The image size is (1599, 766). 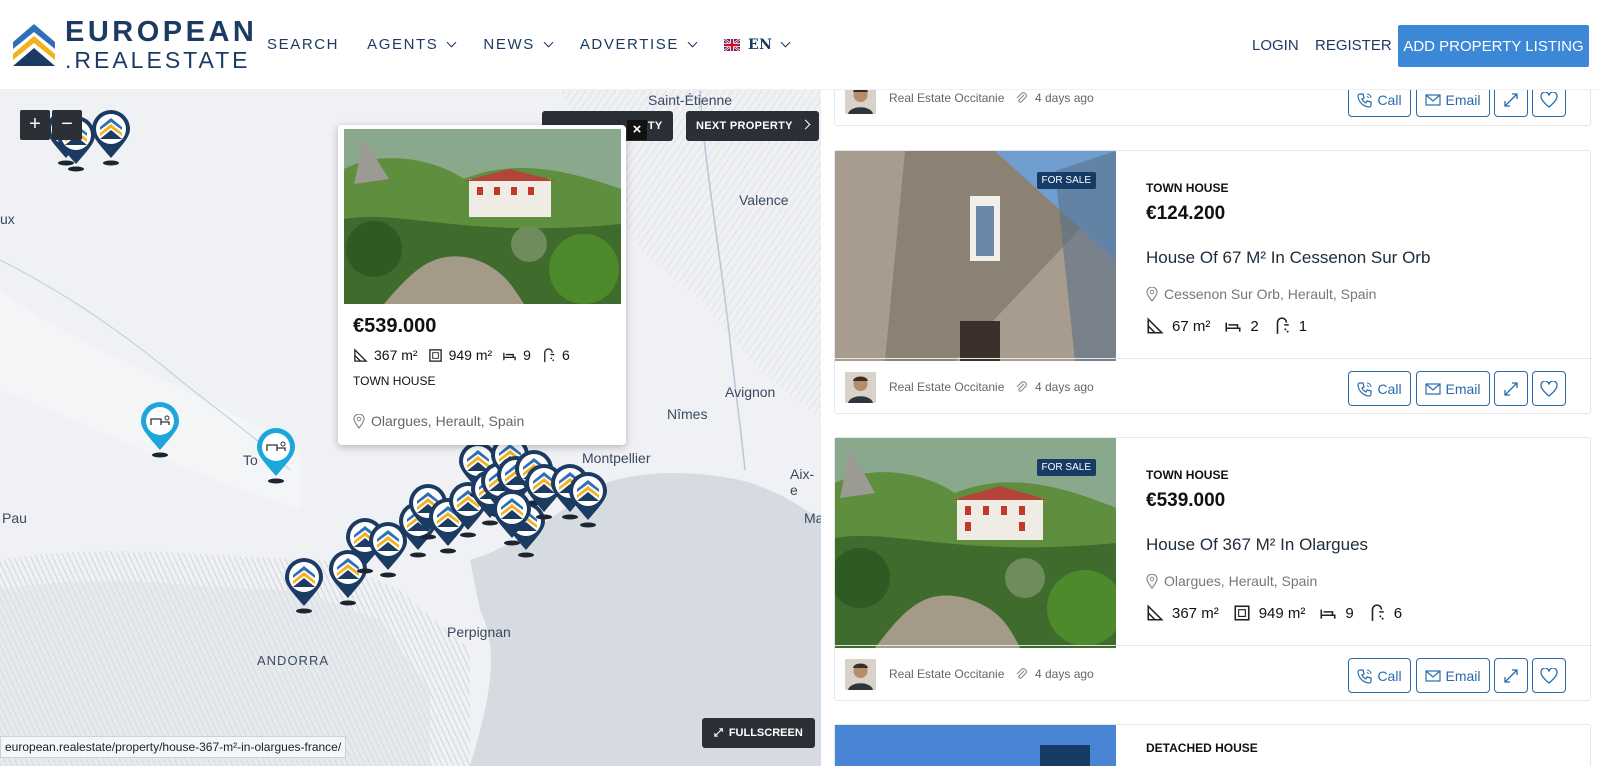 What do you see at coordinates (1281, 613) in the screenshot?
I see `property-features: 367 m² 949 m² 9 6` at bounding box center [1281, 613].